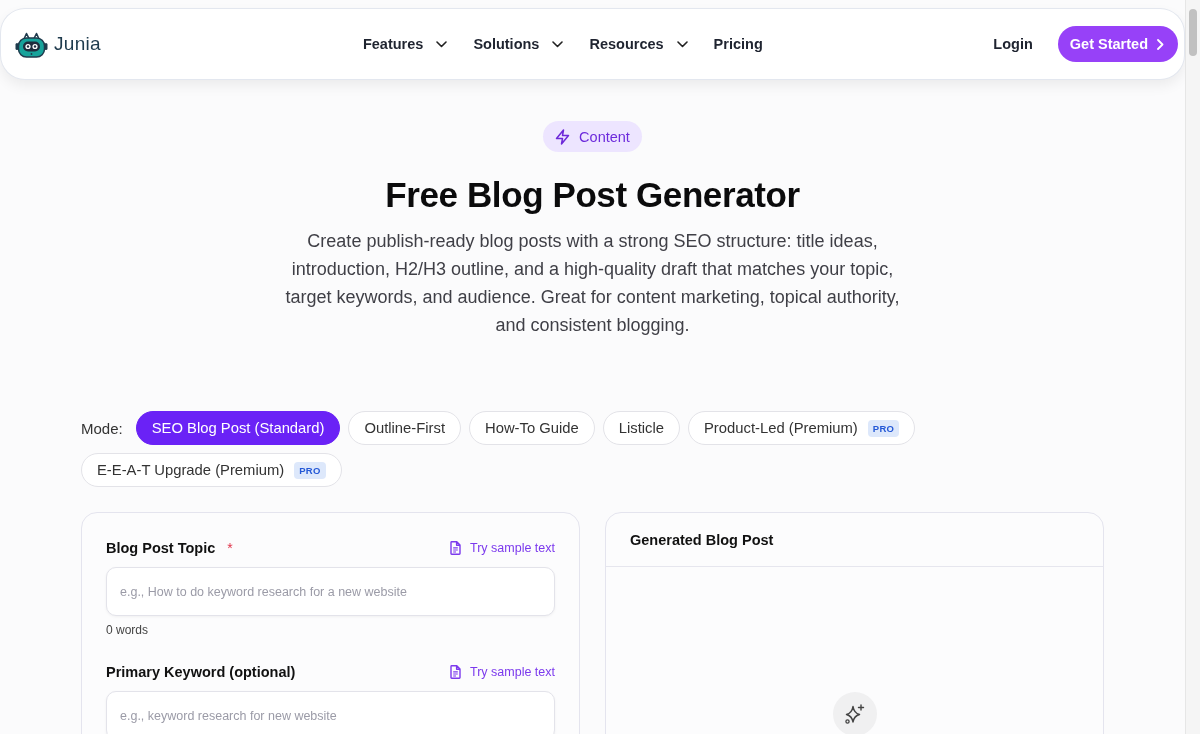 The width and height of the screenshot is (1200, 734). I want to click on text-input: e.g., keyword research for new website, so click(330, 712).